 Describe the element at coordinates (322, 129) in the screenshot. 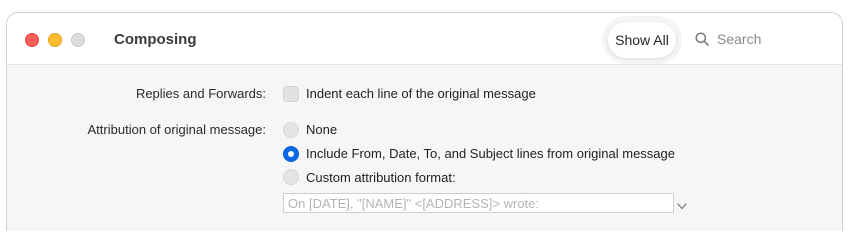

I see `radio-none-label: None` at that location.